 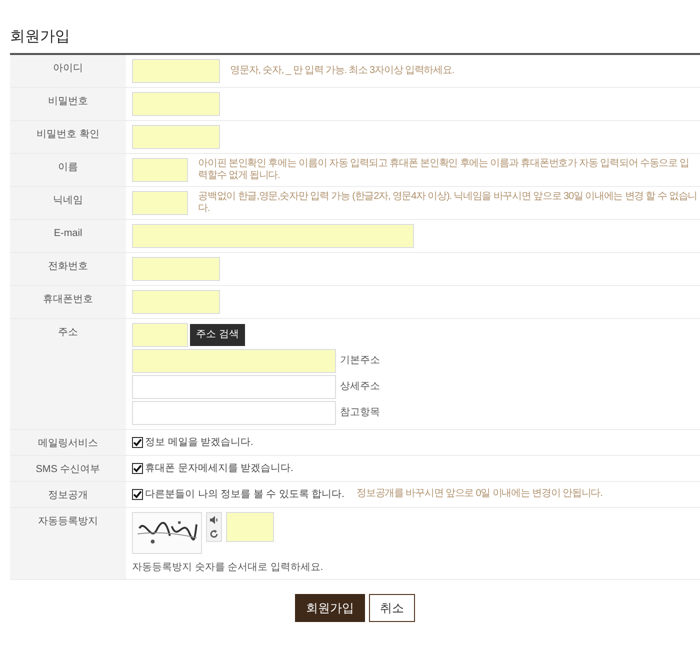 What do you see at coordinates (342, 70) in the screenshot?
I see `hint-text: 영문자, 숫자, _ 만 입력 가능. 최소 3자이상 입력하세요.` at bounding box center [342, 70].